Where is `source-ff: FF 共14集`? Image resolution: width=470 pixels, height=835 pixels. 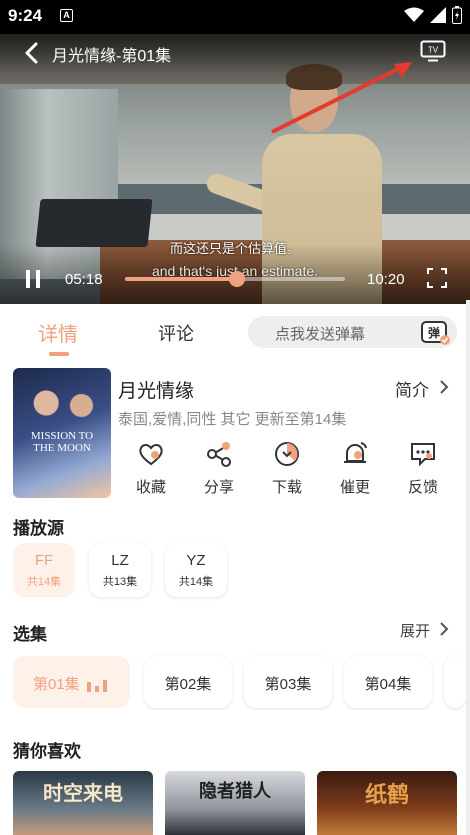
source-ff: FF 共14集 is located at coordinates (44, 570).